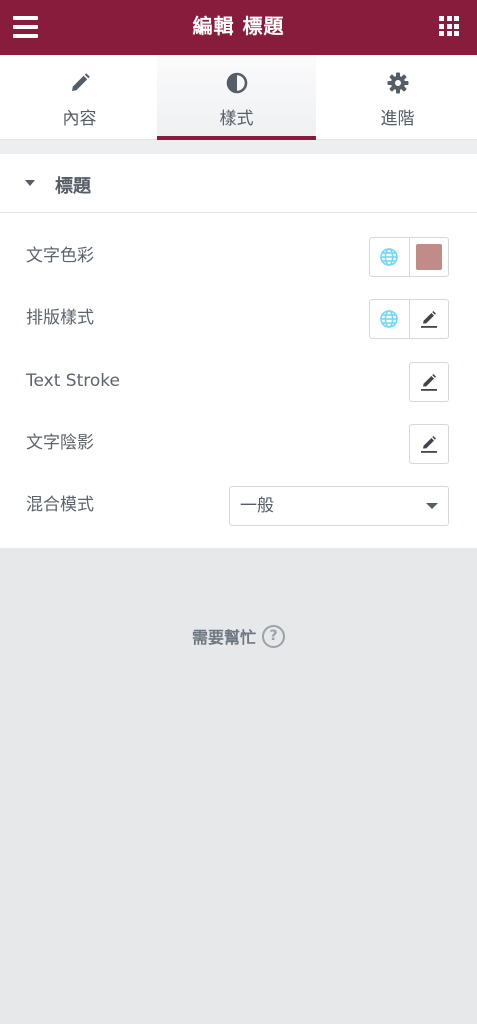 The width and height of the screenshot is (477, 1024). What do you see at coordinates (238, 443) in the screenshot?
I see `control-text-shadow: 文字陰影` at bounding box center [238, 443].